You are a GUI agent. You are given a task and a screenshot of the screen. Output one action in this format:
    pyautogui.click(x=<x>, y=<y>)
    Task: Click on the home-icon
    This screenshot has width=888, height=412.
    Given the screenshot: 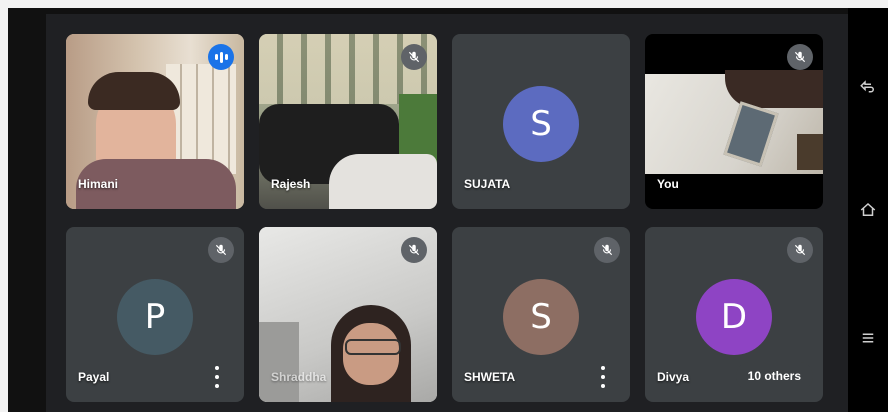 What is the action you would take?
    pyautogui.click(x=868, y=210)
    